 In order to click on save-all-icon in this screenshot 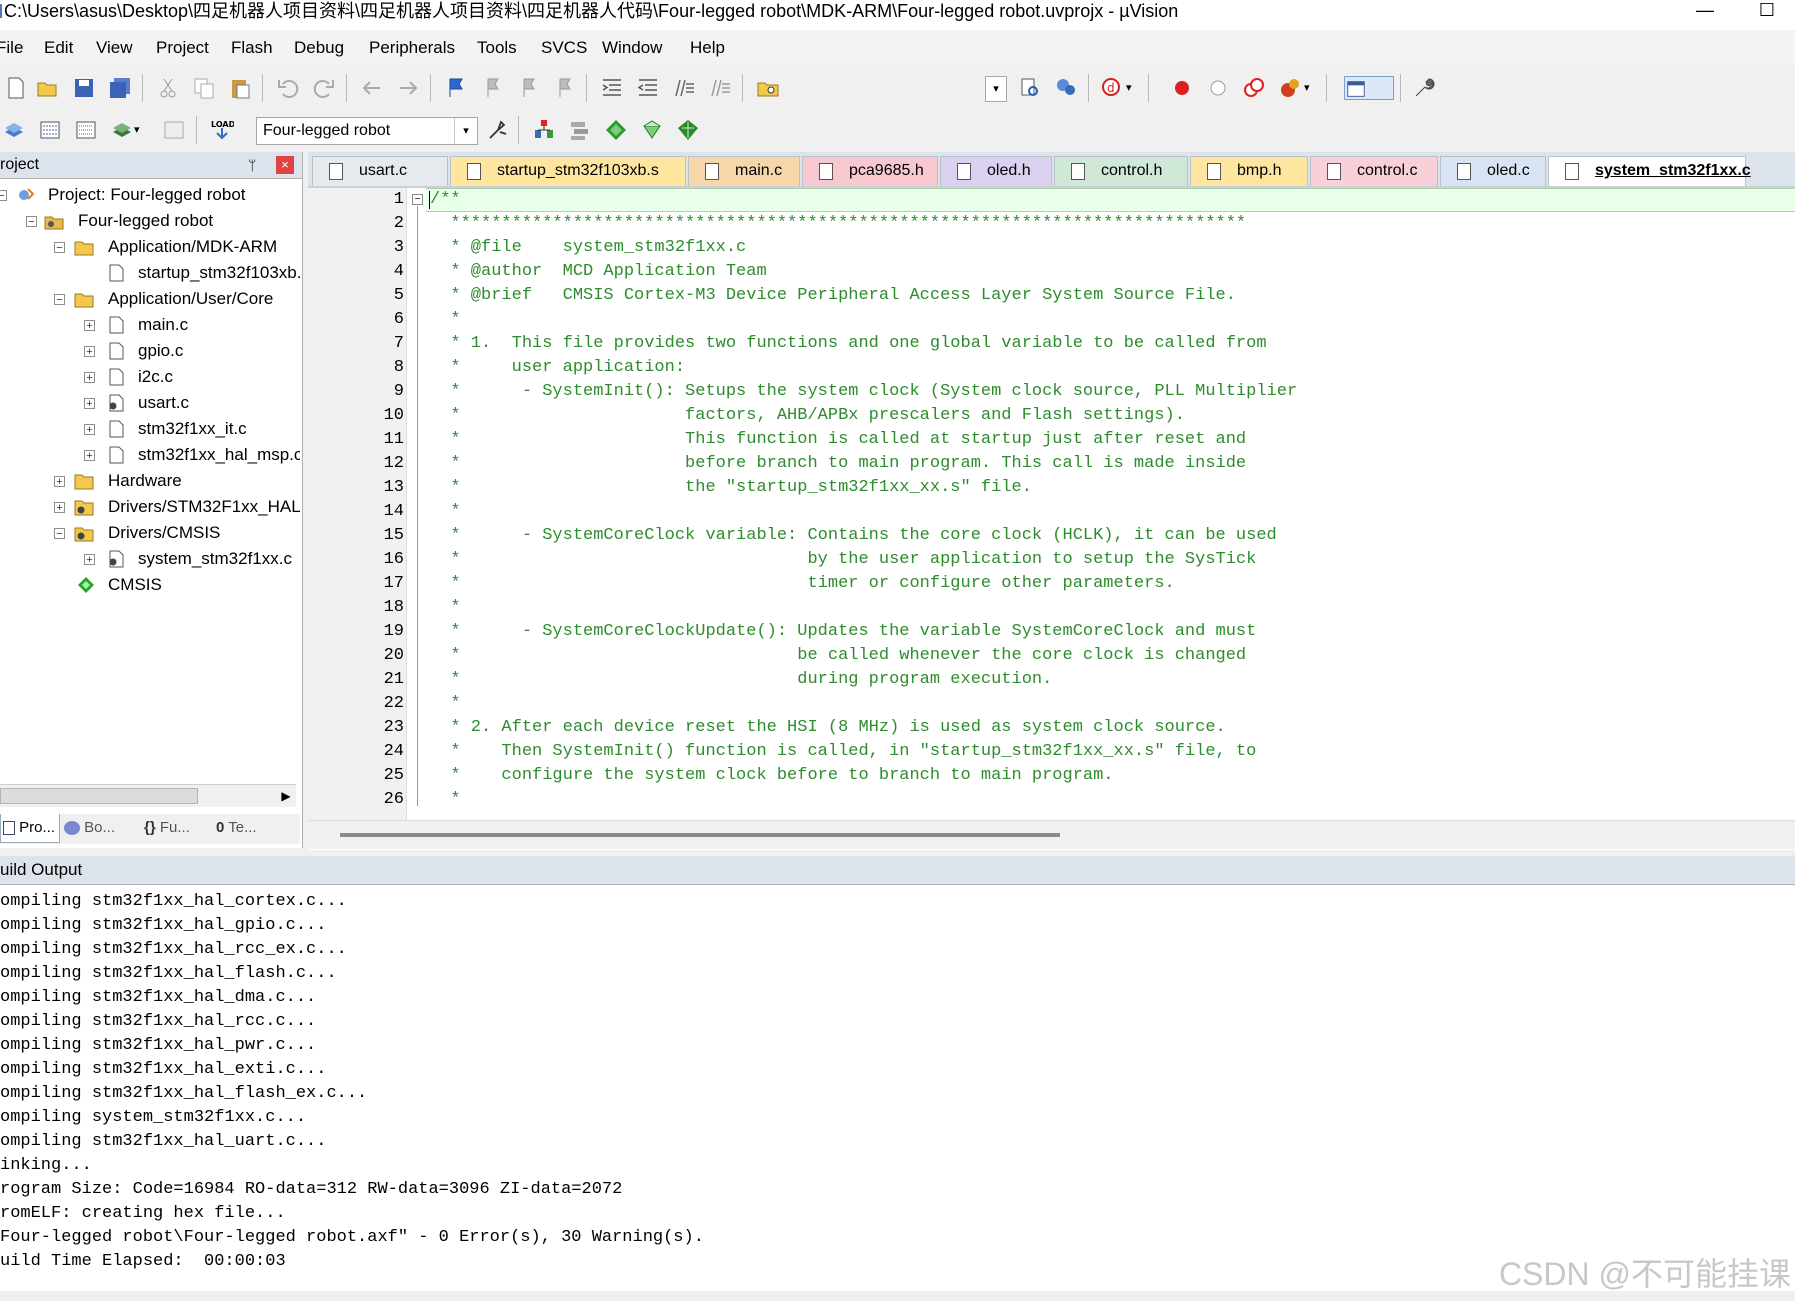, I will do `click(120, 88)`.